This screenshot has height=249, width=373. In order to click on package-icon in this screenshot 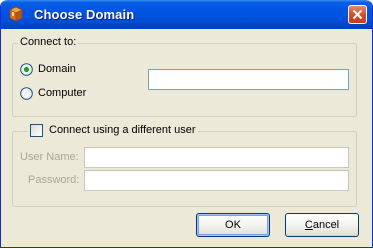, I will do `click(16, 14)`.